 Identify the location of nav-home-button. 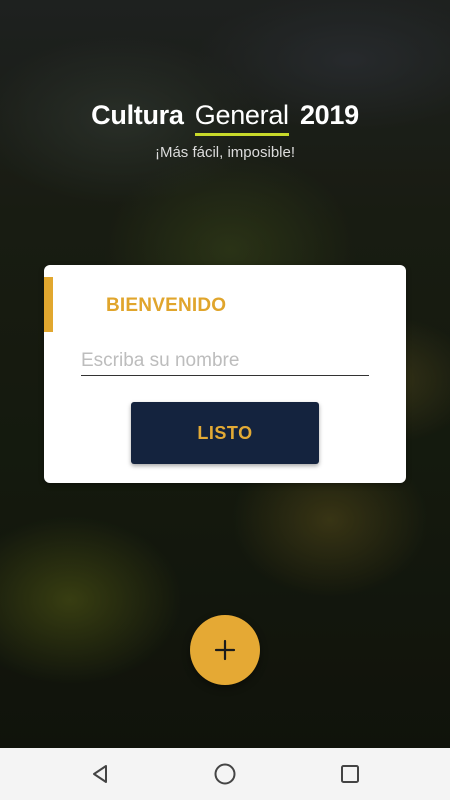
(225, 774).